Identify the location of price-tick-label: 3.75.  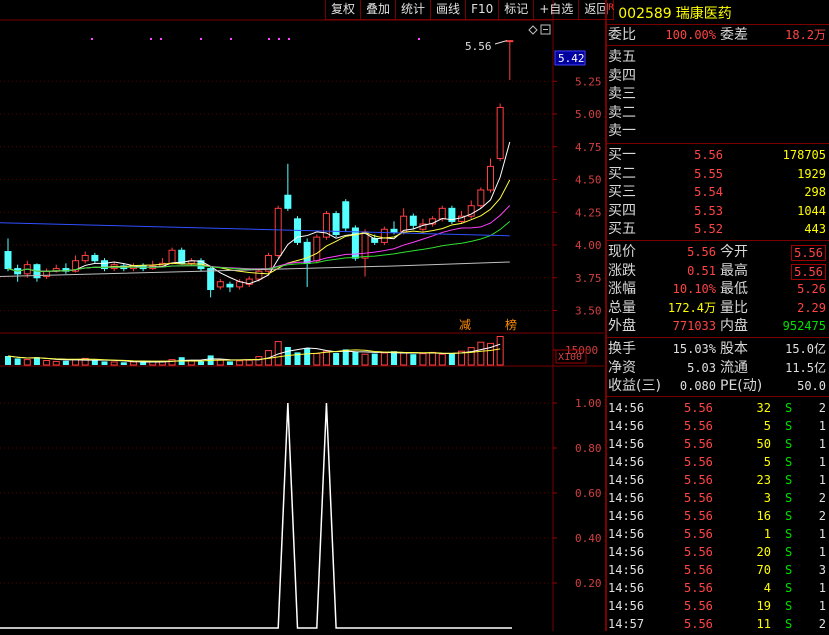
(588, 278).